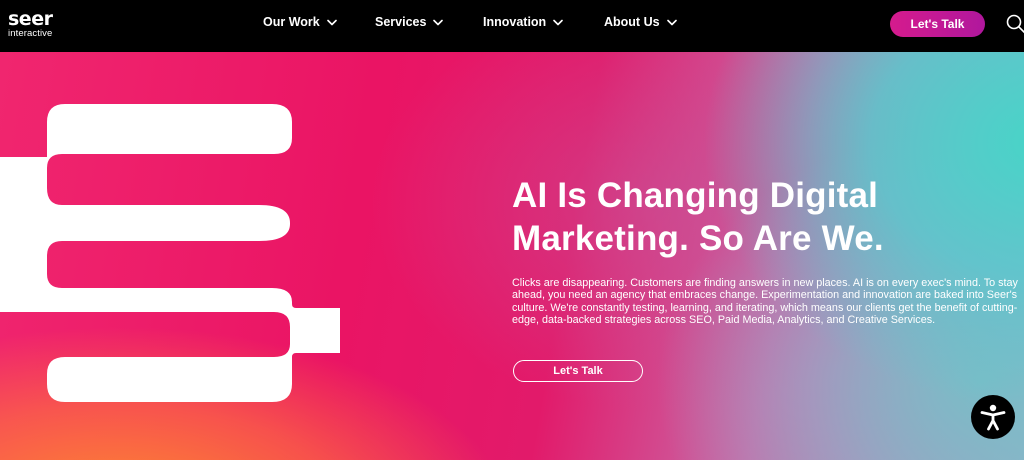 Image resolution: width=1024 pixels, height=460 pixels. I want to click on nav-item-our-work: Our Work, so click(300, 22).